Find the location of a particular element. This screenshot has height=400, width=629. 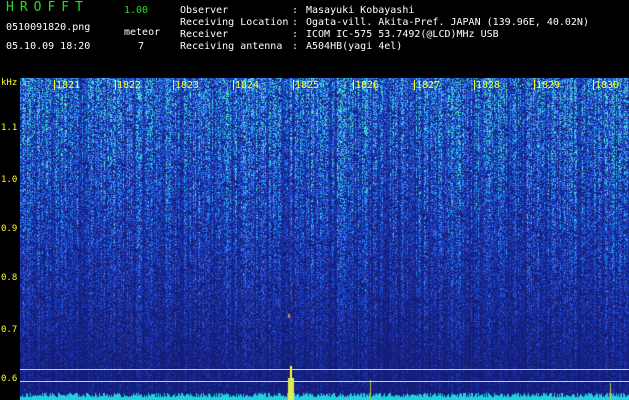

frequency-tick: 0.9 is located at coordinates (9, 229).